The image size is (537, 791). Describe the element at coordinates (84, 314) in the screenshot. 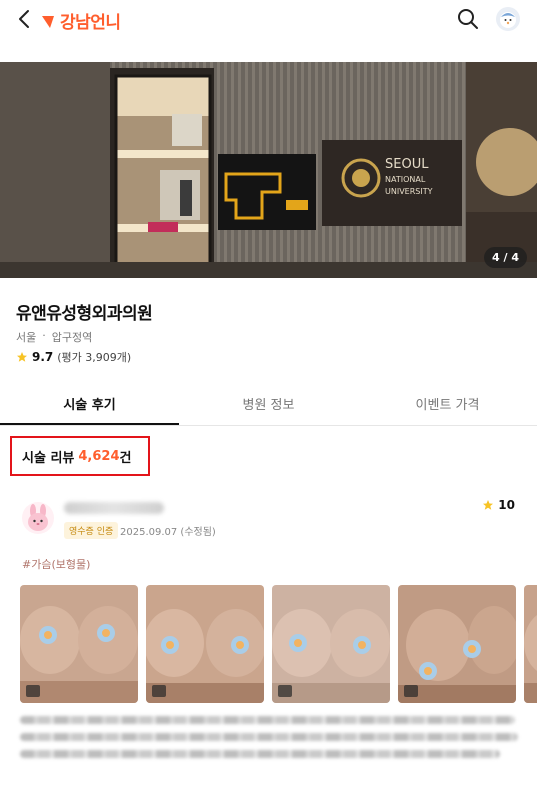

I see `hospital-name: 유앤유성형외과의원` at that location.